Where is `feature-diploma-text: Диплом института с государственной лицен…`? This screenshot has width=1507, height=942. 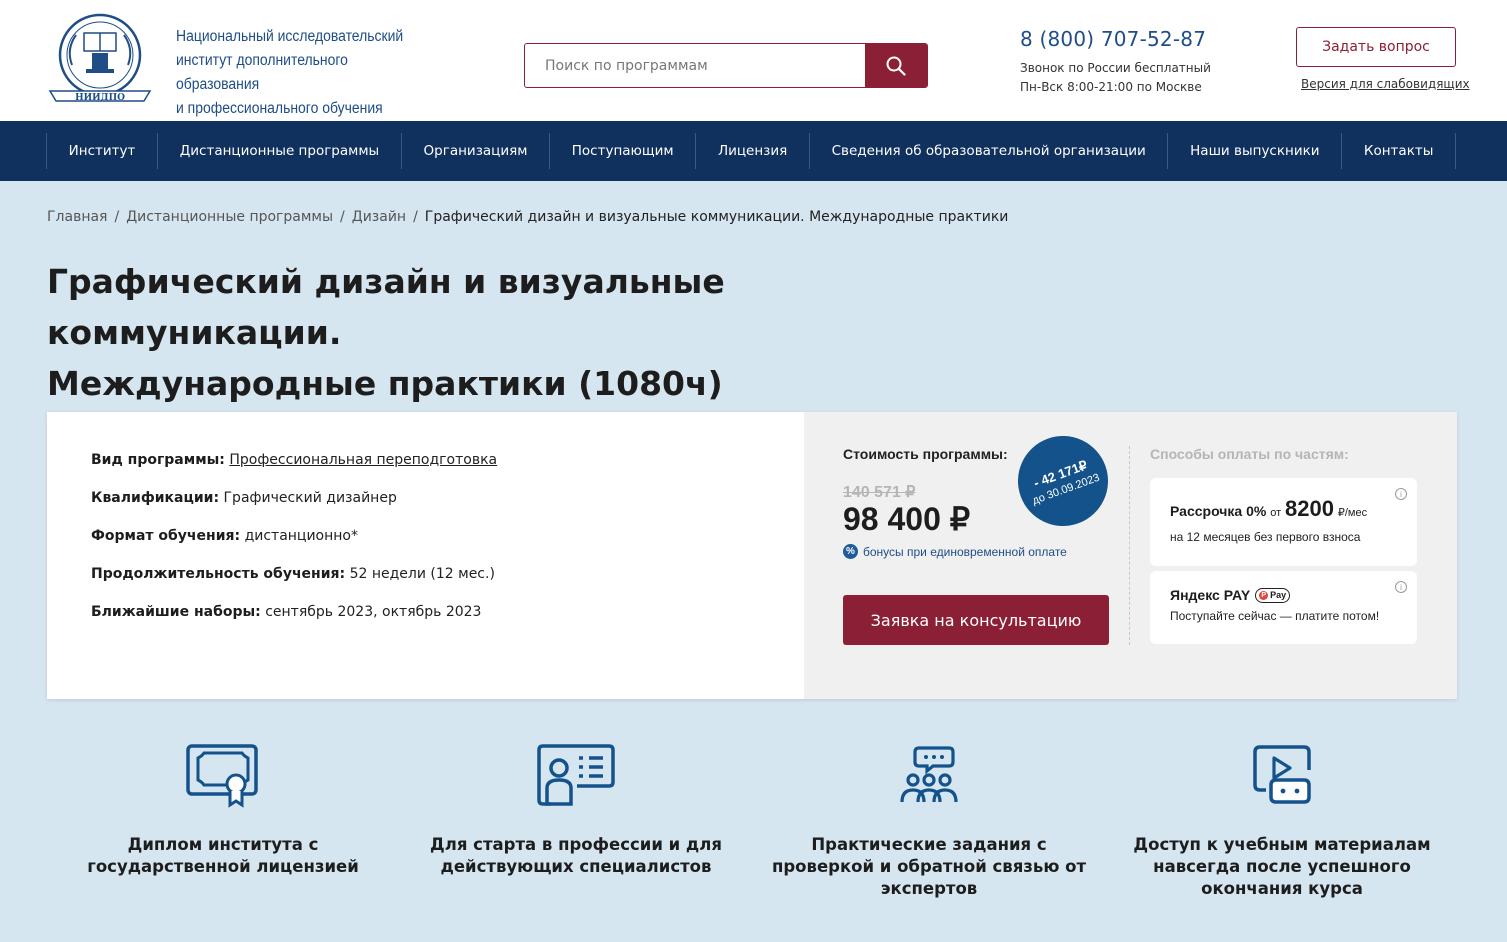 feature-diploma-text: Диплом института с государственной лицен… is located at coordinates (223, 855).